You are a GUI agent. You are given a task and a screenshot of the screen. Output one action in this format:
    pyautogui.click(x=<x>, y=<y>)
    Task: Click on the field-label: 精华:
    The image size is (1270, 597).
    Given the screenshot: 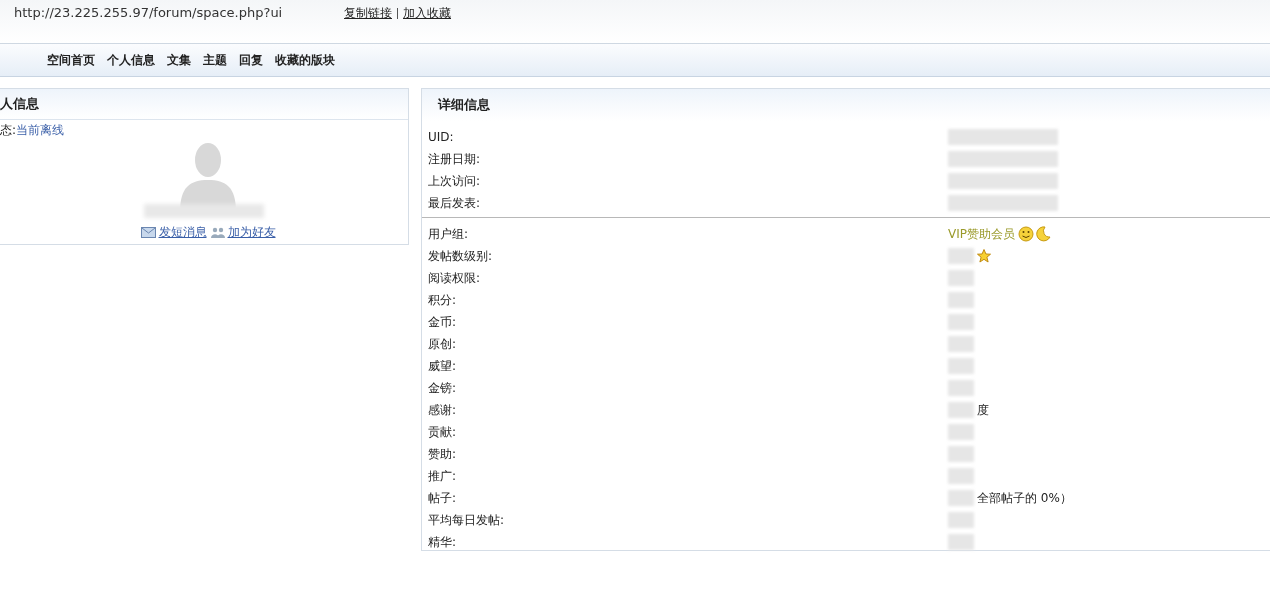 What is the action you would take?
    pyautogui.click(x=443, y=542)
    